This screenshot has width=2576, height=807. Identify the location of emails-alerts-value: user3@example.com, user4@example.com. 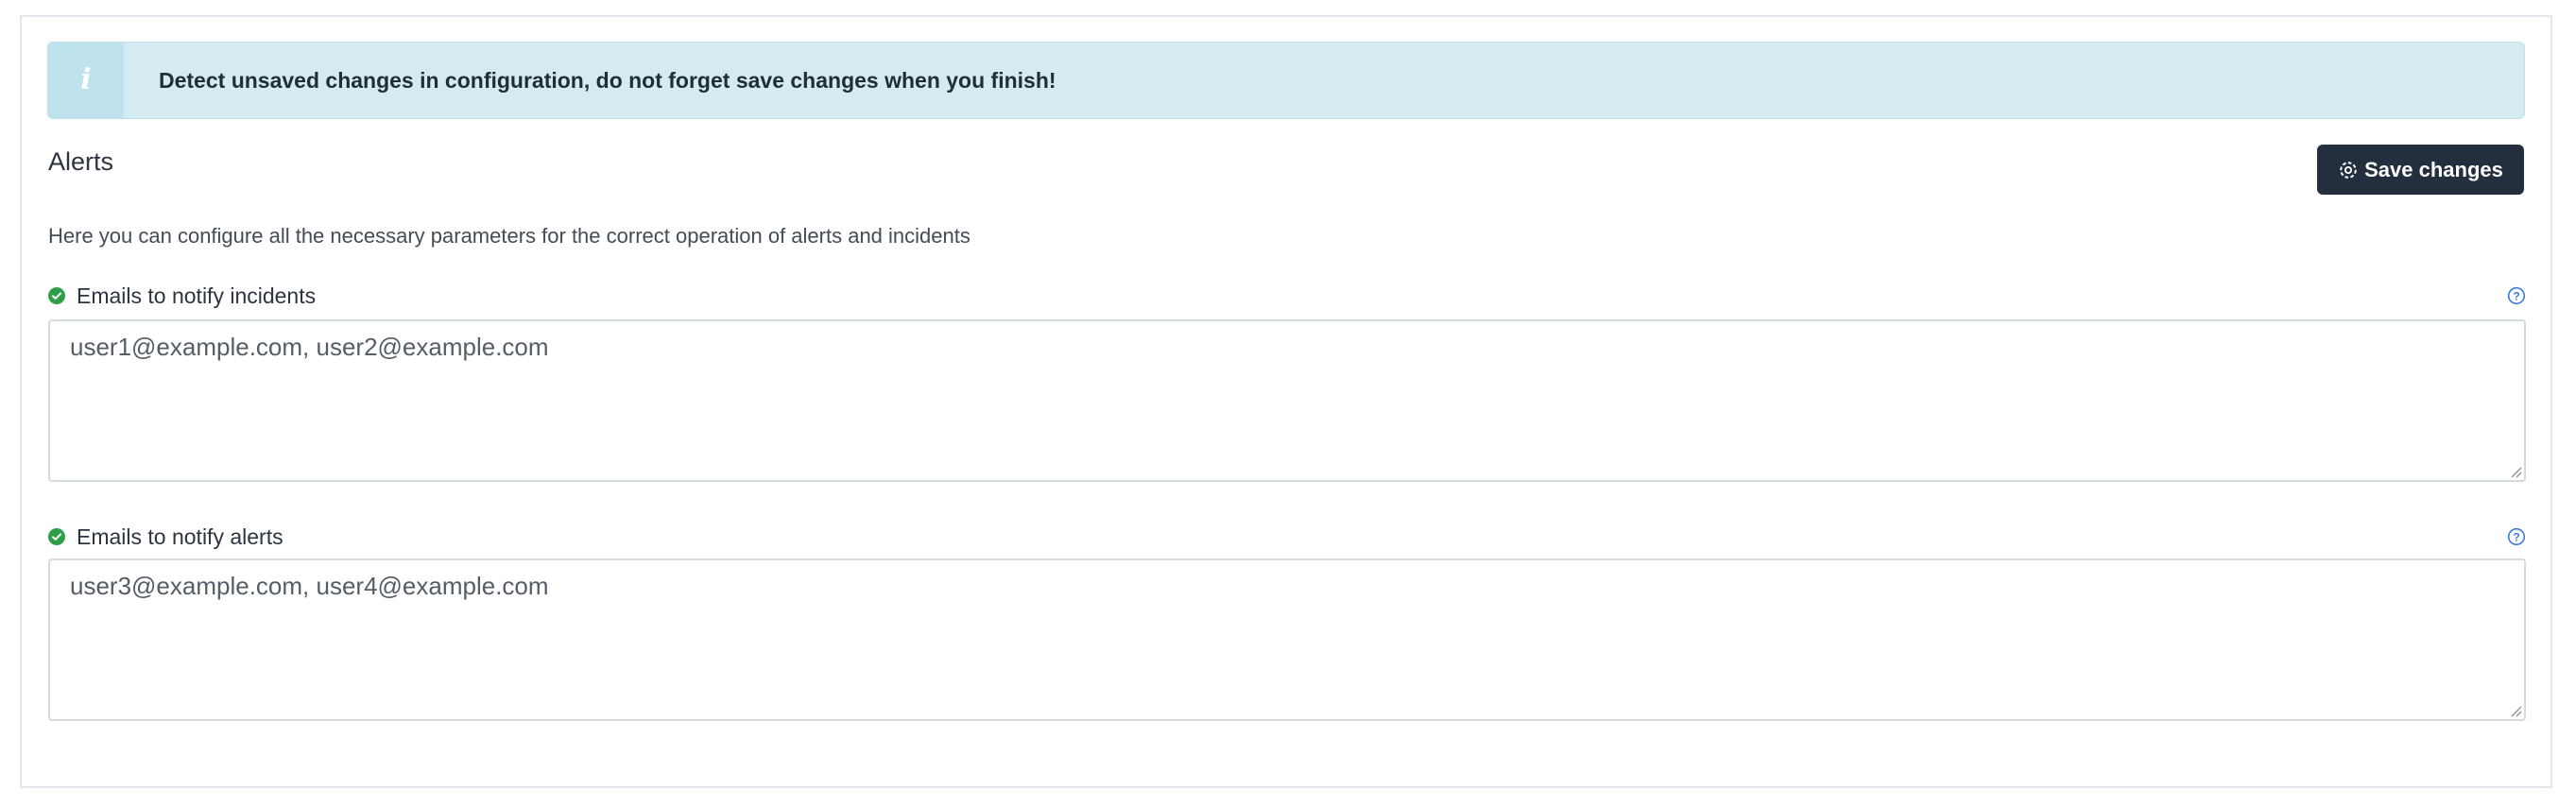
(309, 586).